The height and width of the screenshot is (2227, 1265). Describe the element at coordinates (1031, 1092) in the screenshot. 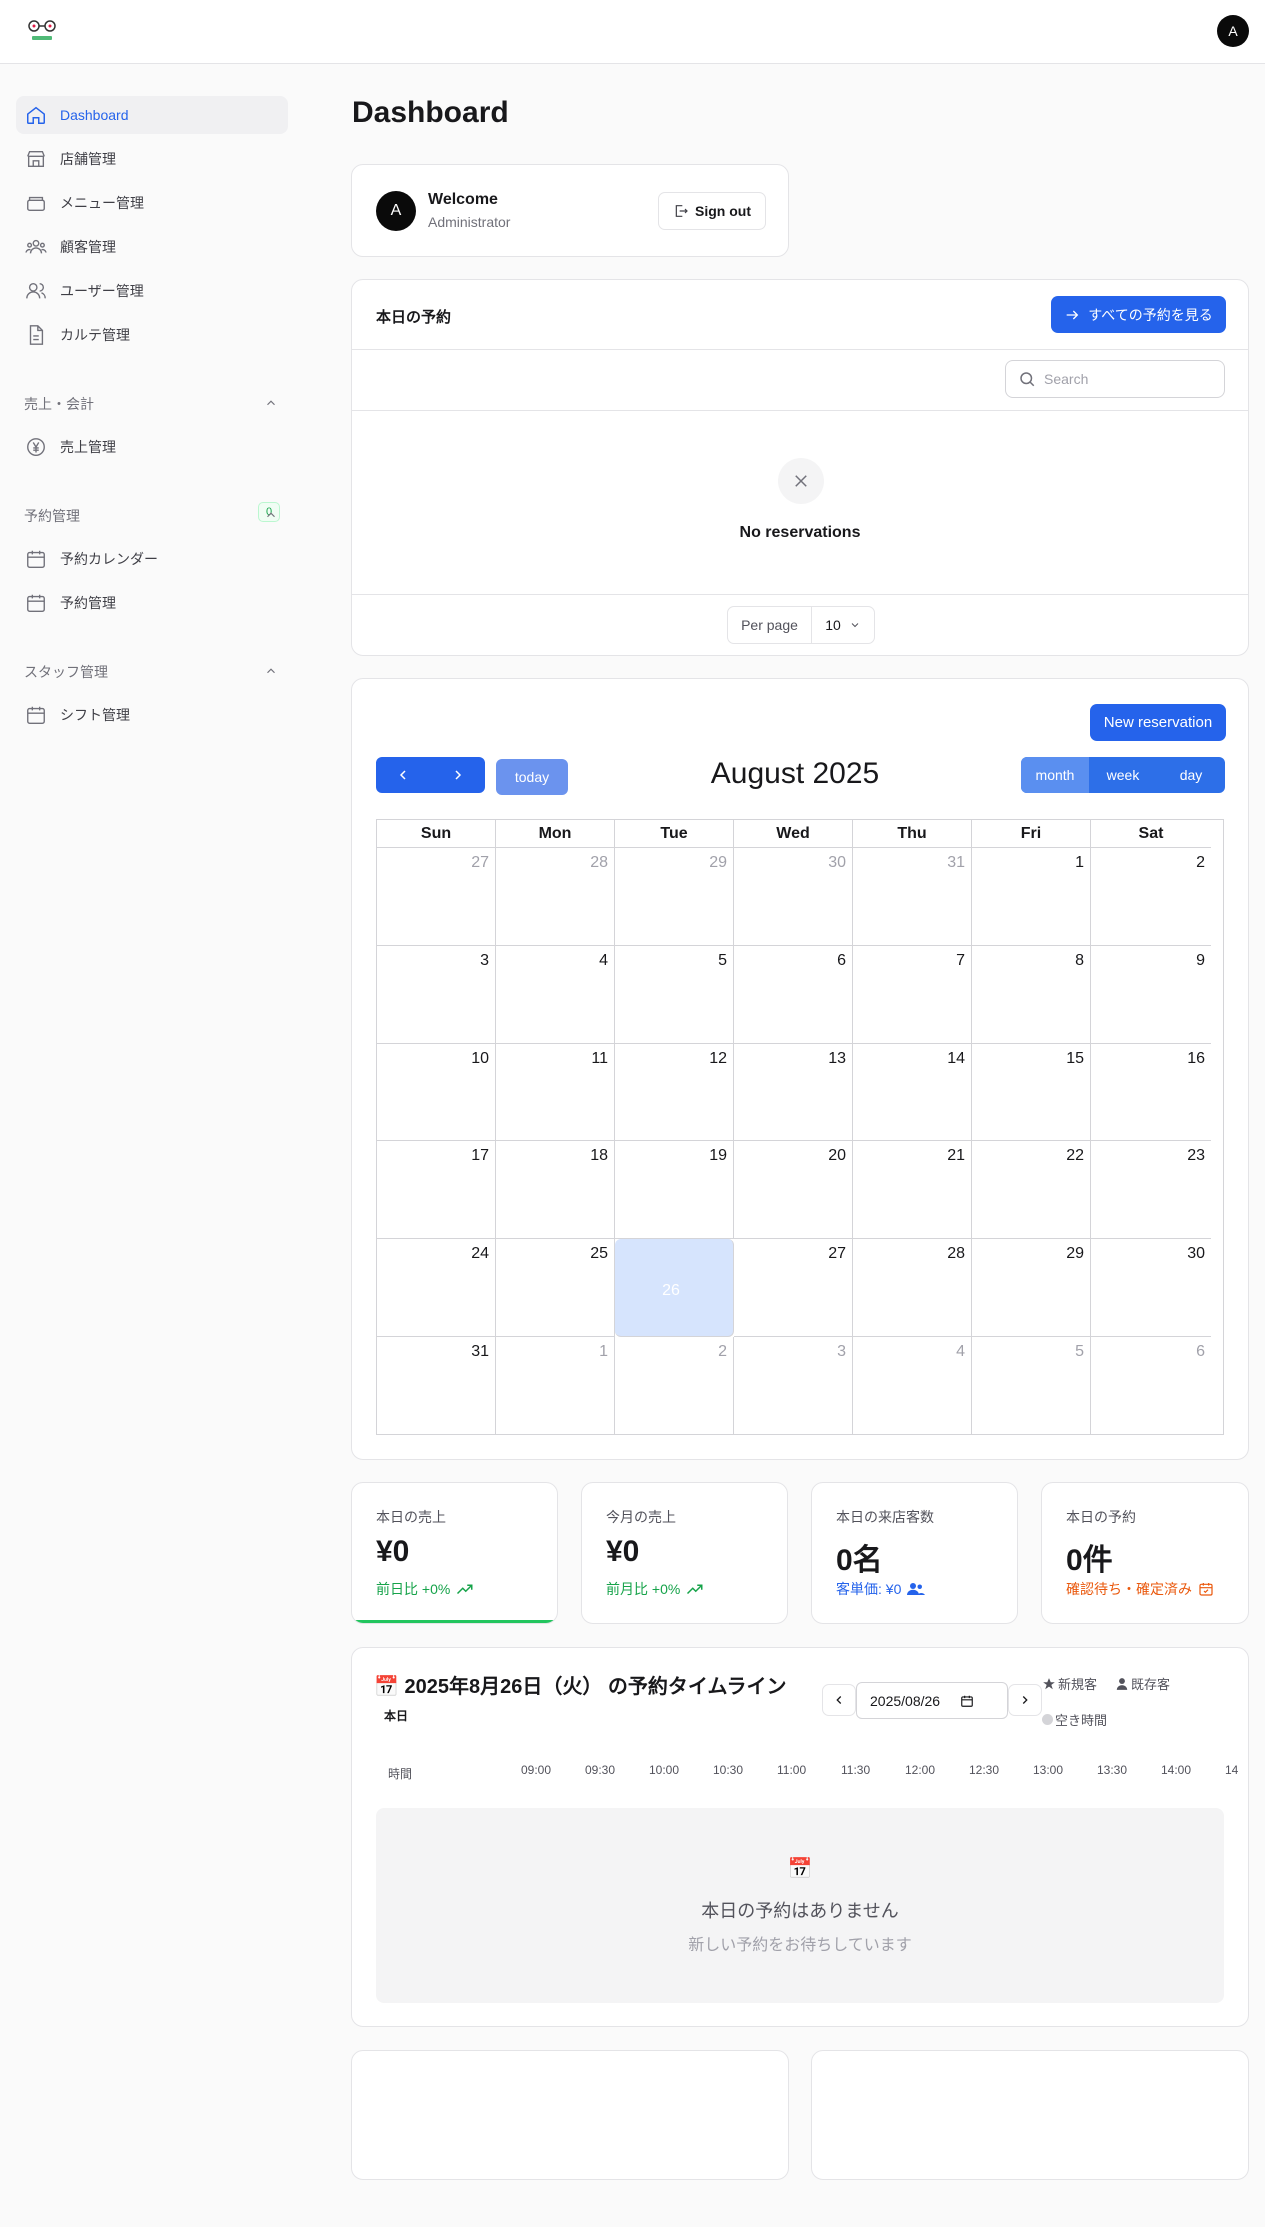

I see `calendar-day-cell: 15` at that location.